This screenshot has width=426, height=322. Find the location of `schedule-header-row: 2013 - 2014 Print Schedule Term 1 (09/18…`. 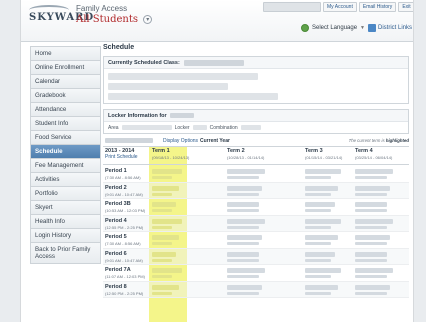

schedule-header-row: 2013 - 2014 Print Schedule Term 1 (09/18… is located at coordinates (256, 156).